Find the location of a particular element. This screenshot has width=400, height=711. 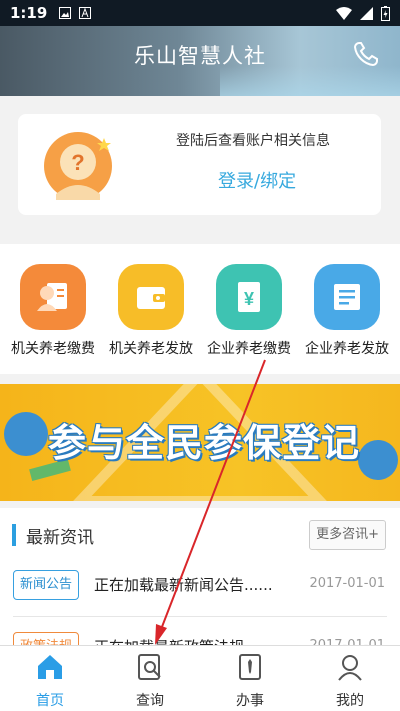

app-title: 乐山智慧人社 is located at coordinates (200, 56).